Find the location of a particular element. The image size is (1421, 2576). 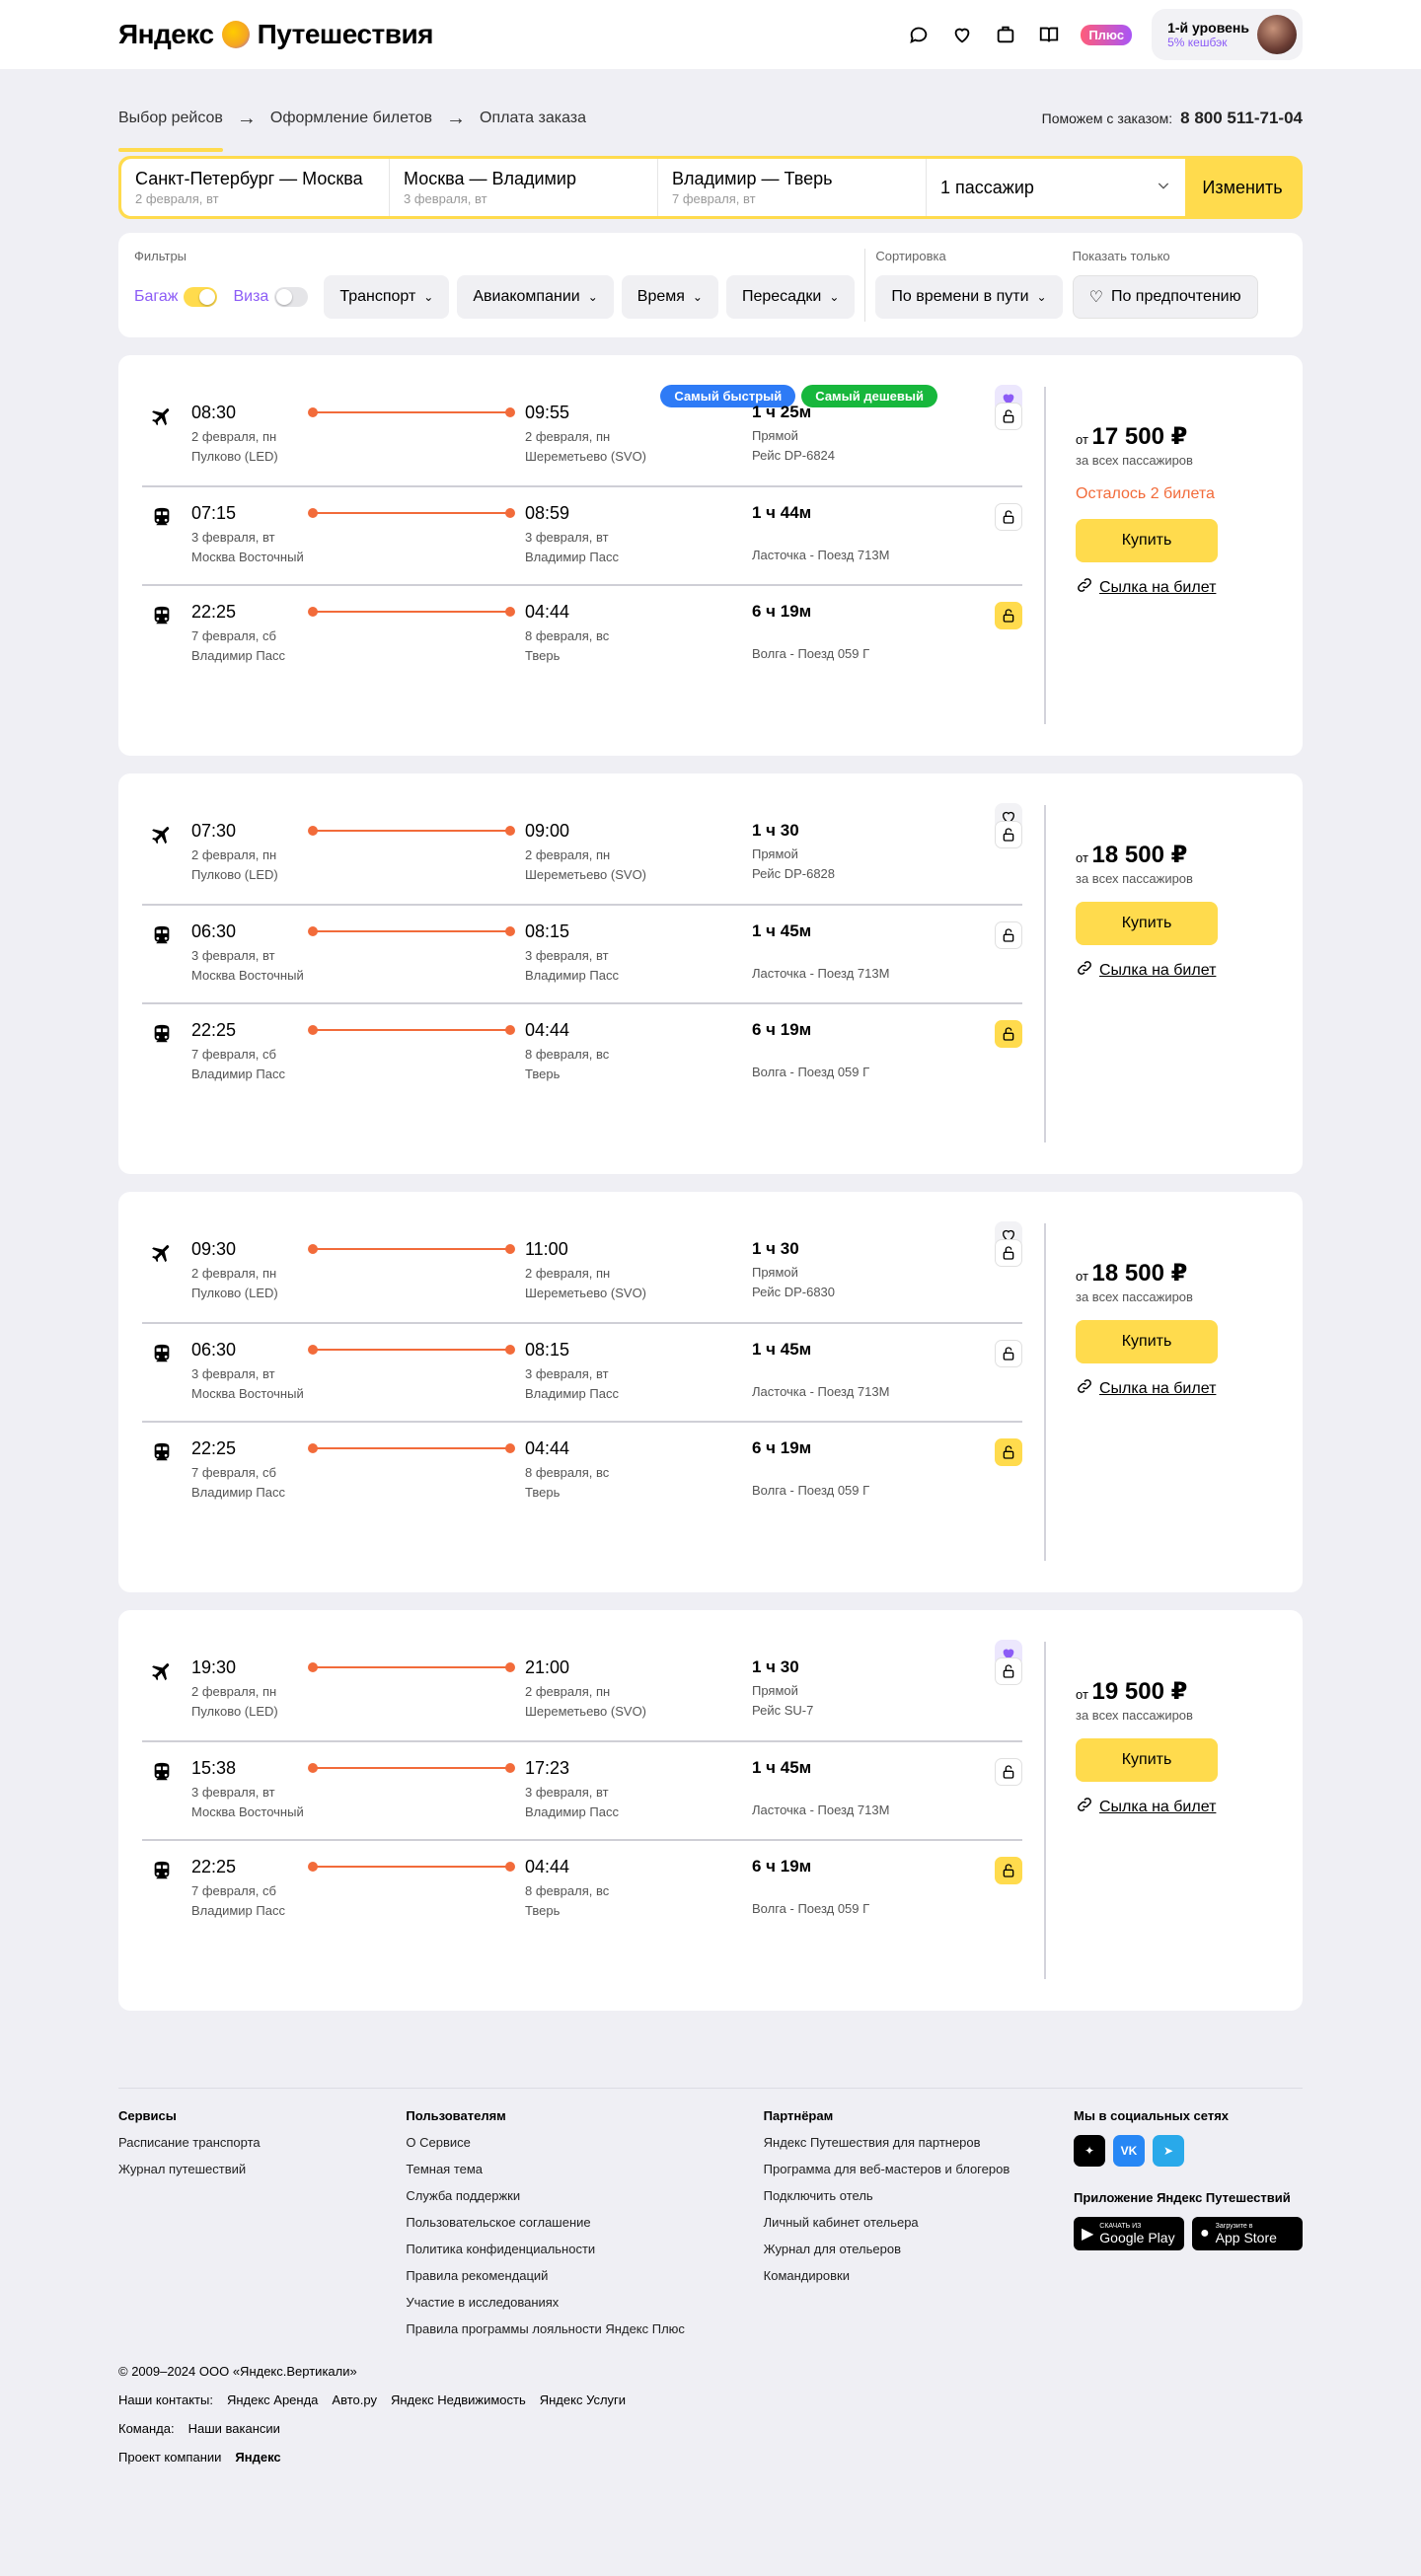

contact-link: Яндекс Недвижимость is located at coordinates (459, 2399).